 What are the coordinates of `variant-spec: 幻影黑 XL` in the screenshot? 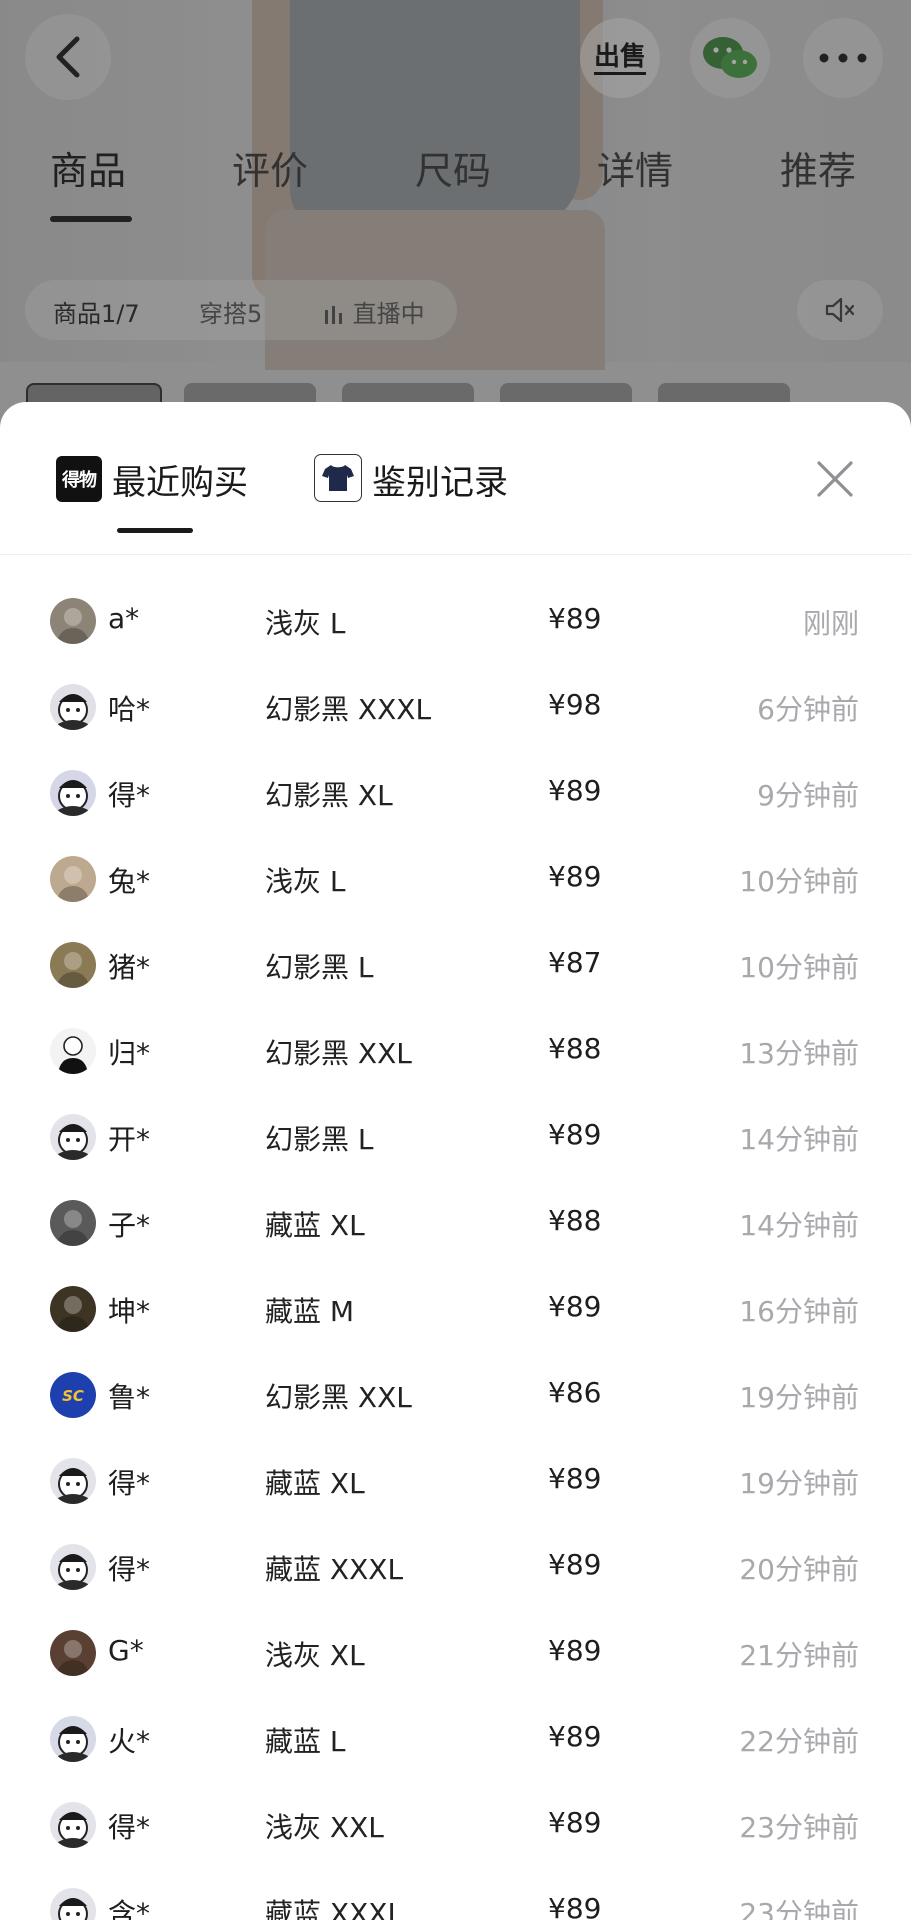 It's located at (329, 795).